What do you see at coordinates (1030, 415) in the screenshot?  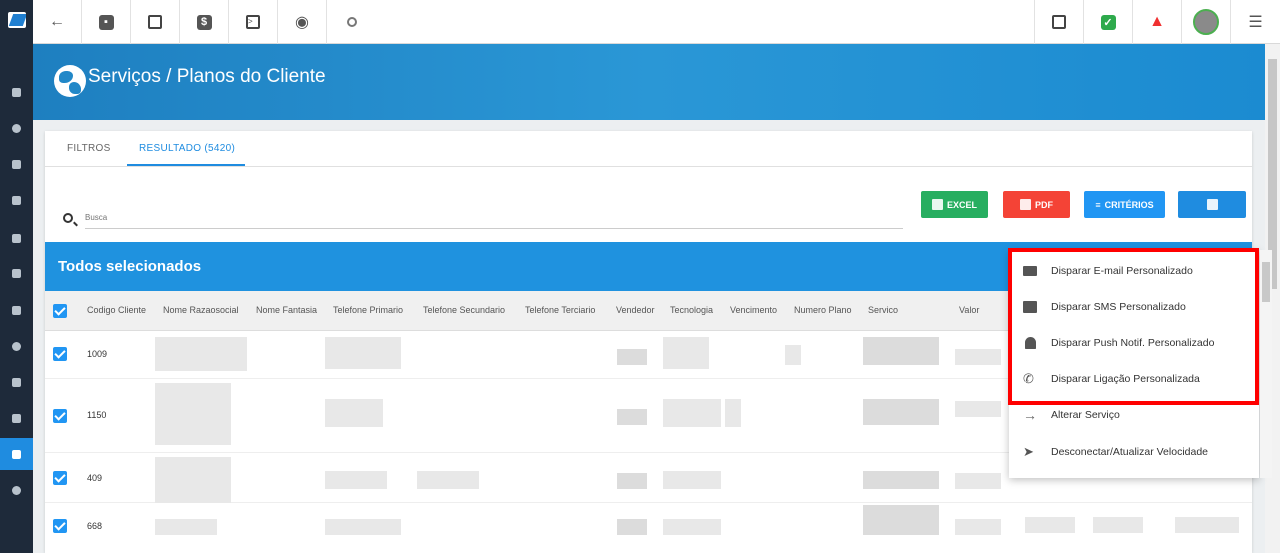 I see `arrow-right-icon: →` at bounding box center [1030, 415].